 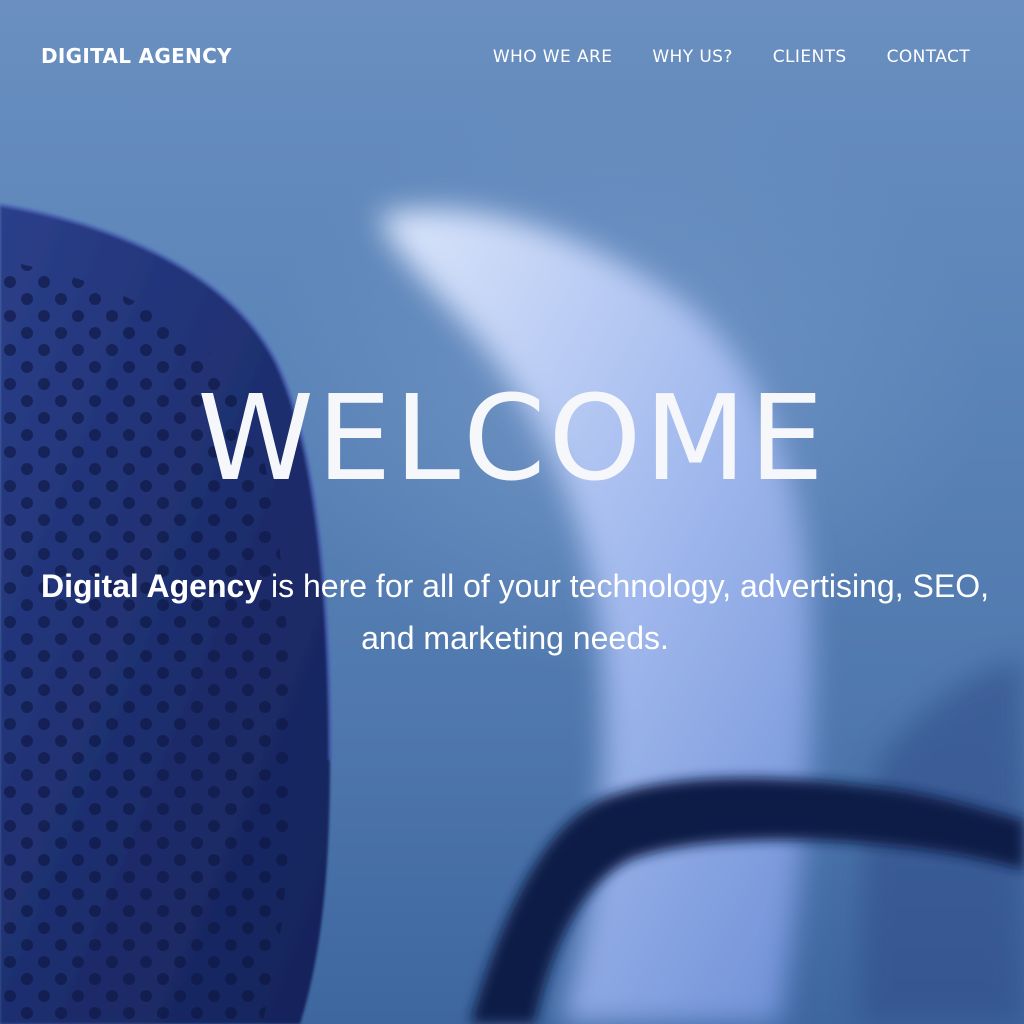 I want to click on nav-item-clients: CLIENTS, so click(x=810, y=57).